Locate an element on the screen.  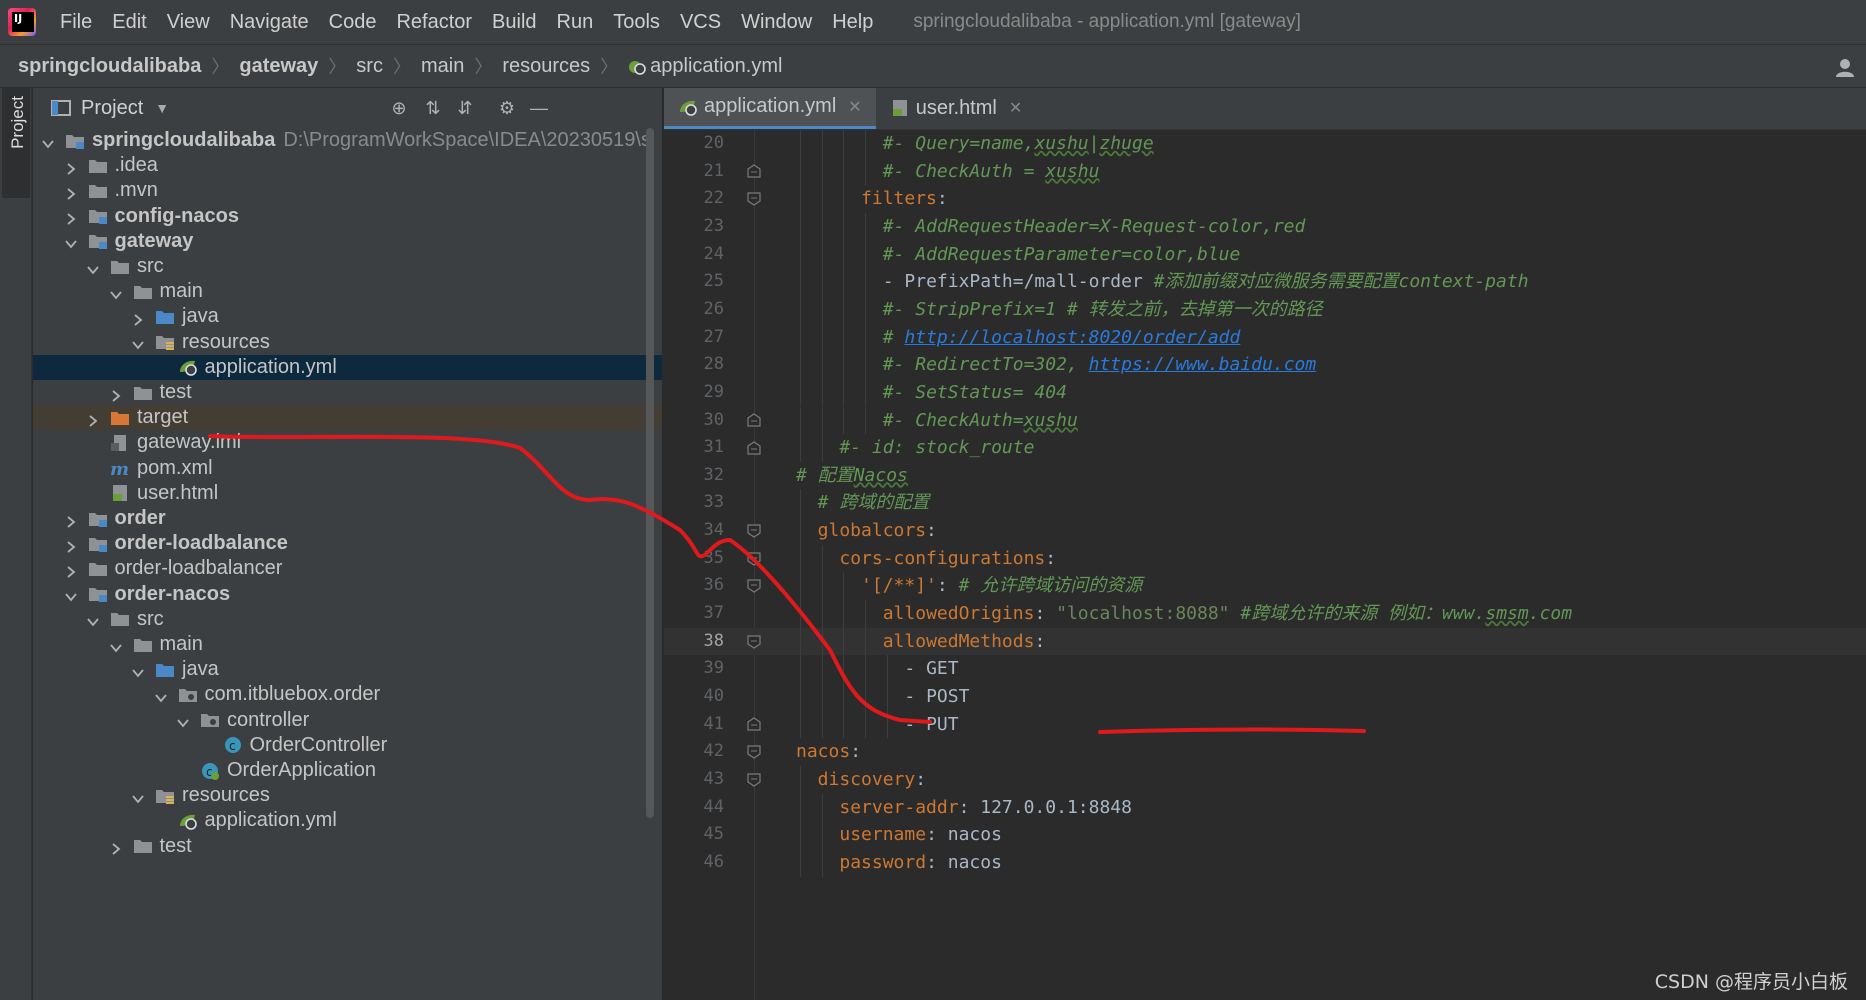
tree-item: c OrderApplication is located at coordinates (347, 770).